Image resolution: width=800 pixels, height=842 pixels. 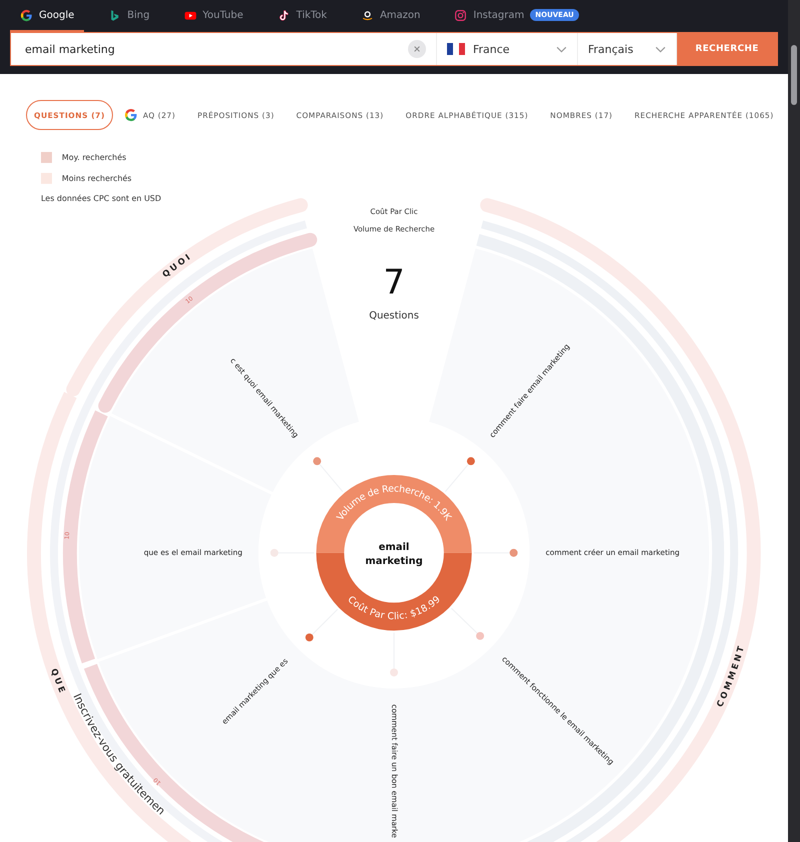 I want to click on music-note-icon, so click(x=283, y=15).